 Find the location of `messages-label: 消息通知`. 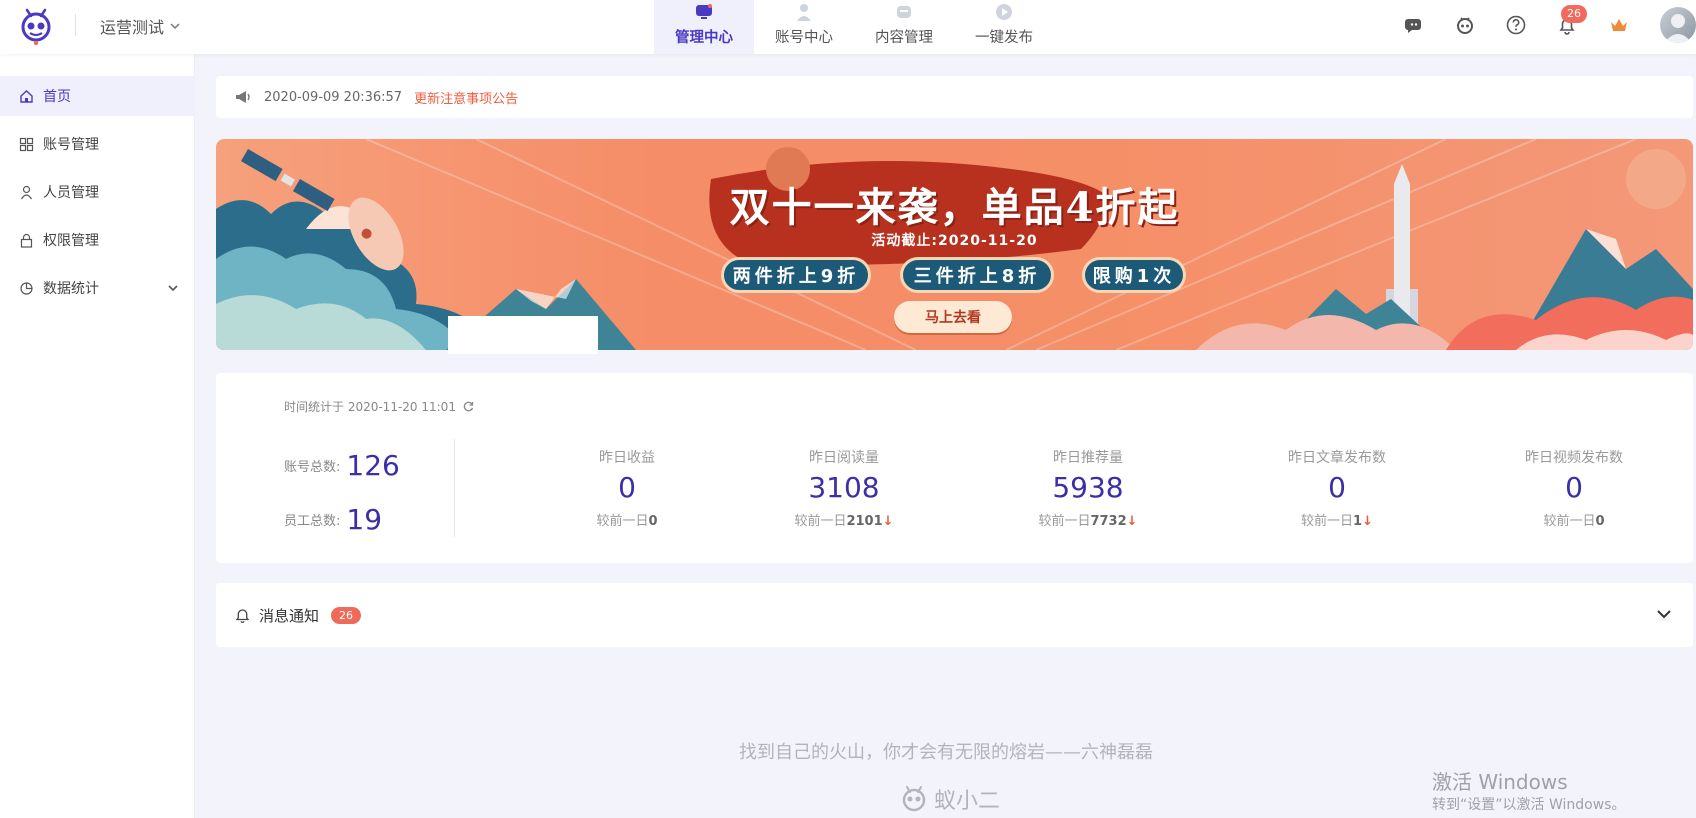

messages-label: 消息通知 is located at coordinates (289, 615).